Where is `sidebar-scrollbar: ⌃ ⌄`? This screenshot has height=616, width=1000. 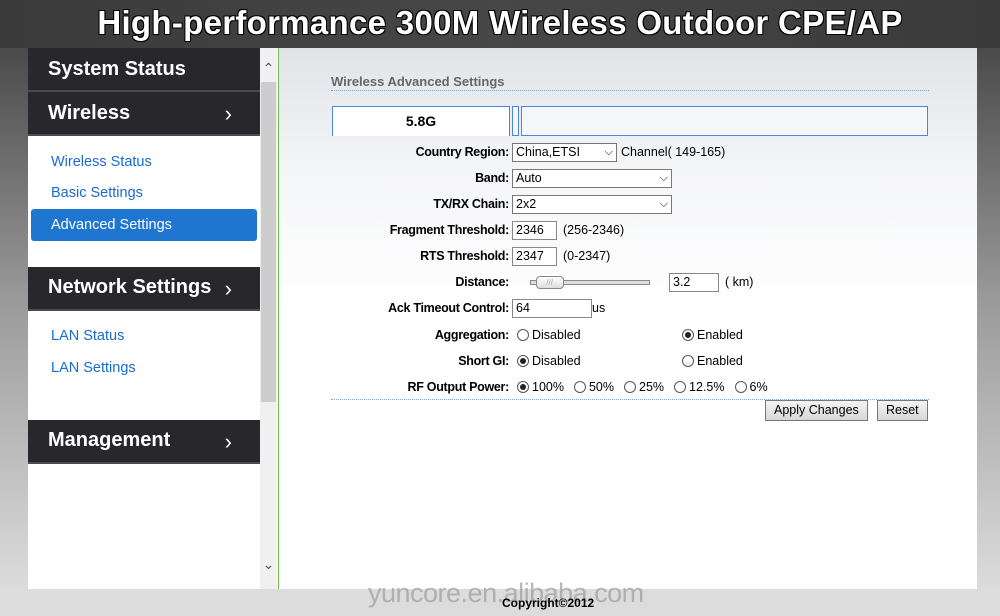 sidebar-scrollbar: ⌃ ⌄ is located at coordinates (268, 318).